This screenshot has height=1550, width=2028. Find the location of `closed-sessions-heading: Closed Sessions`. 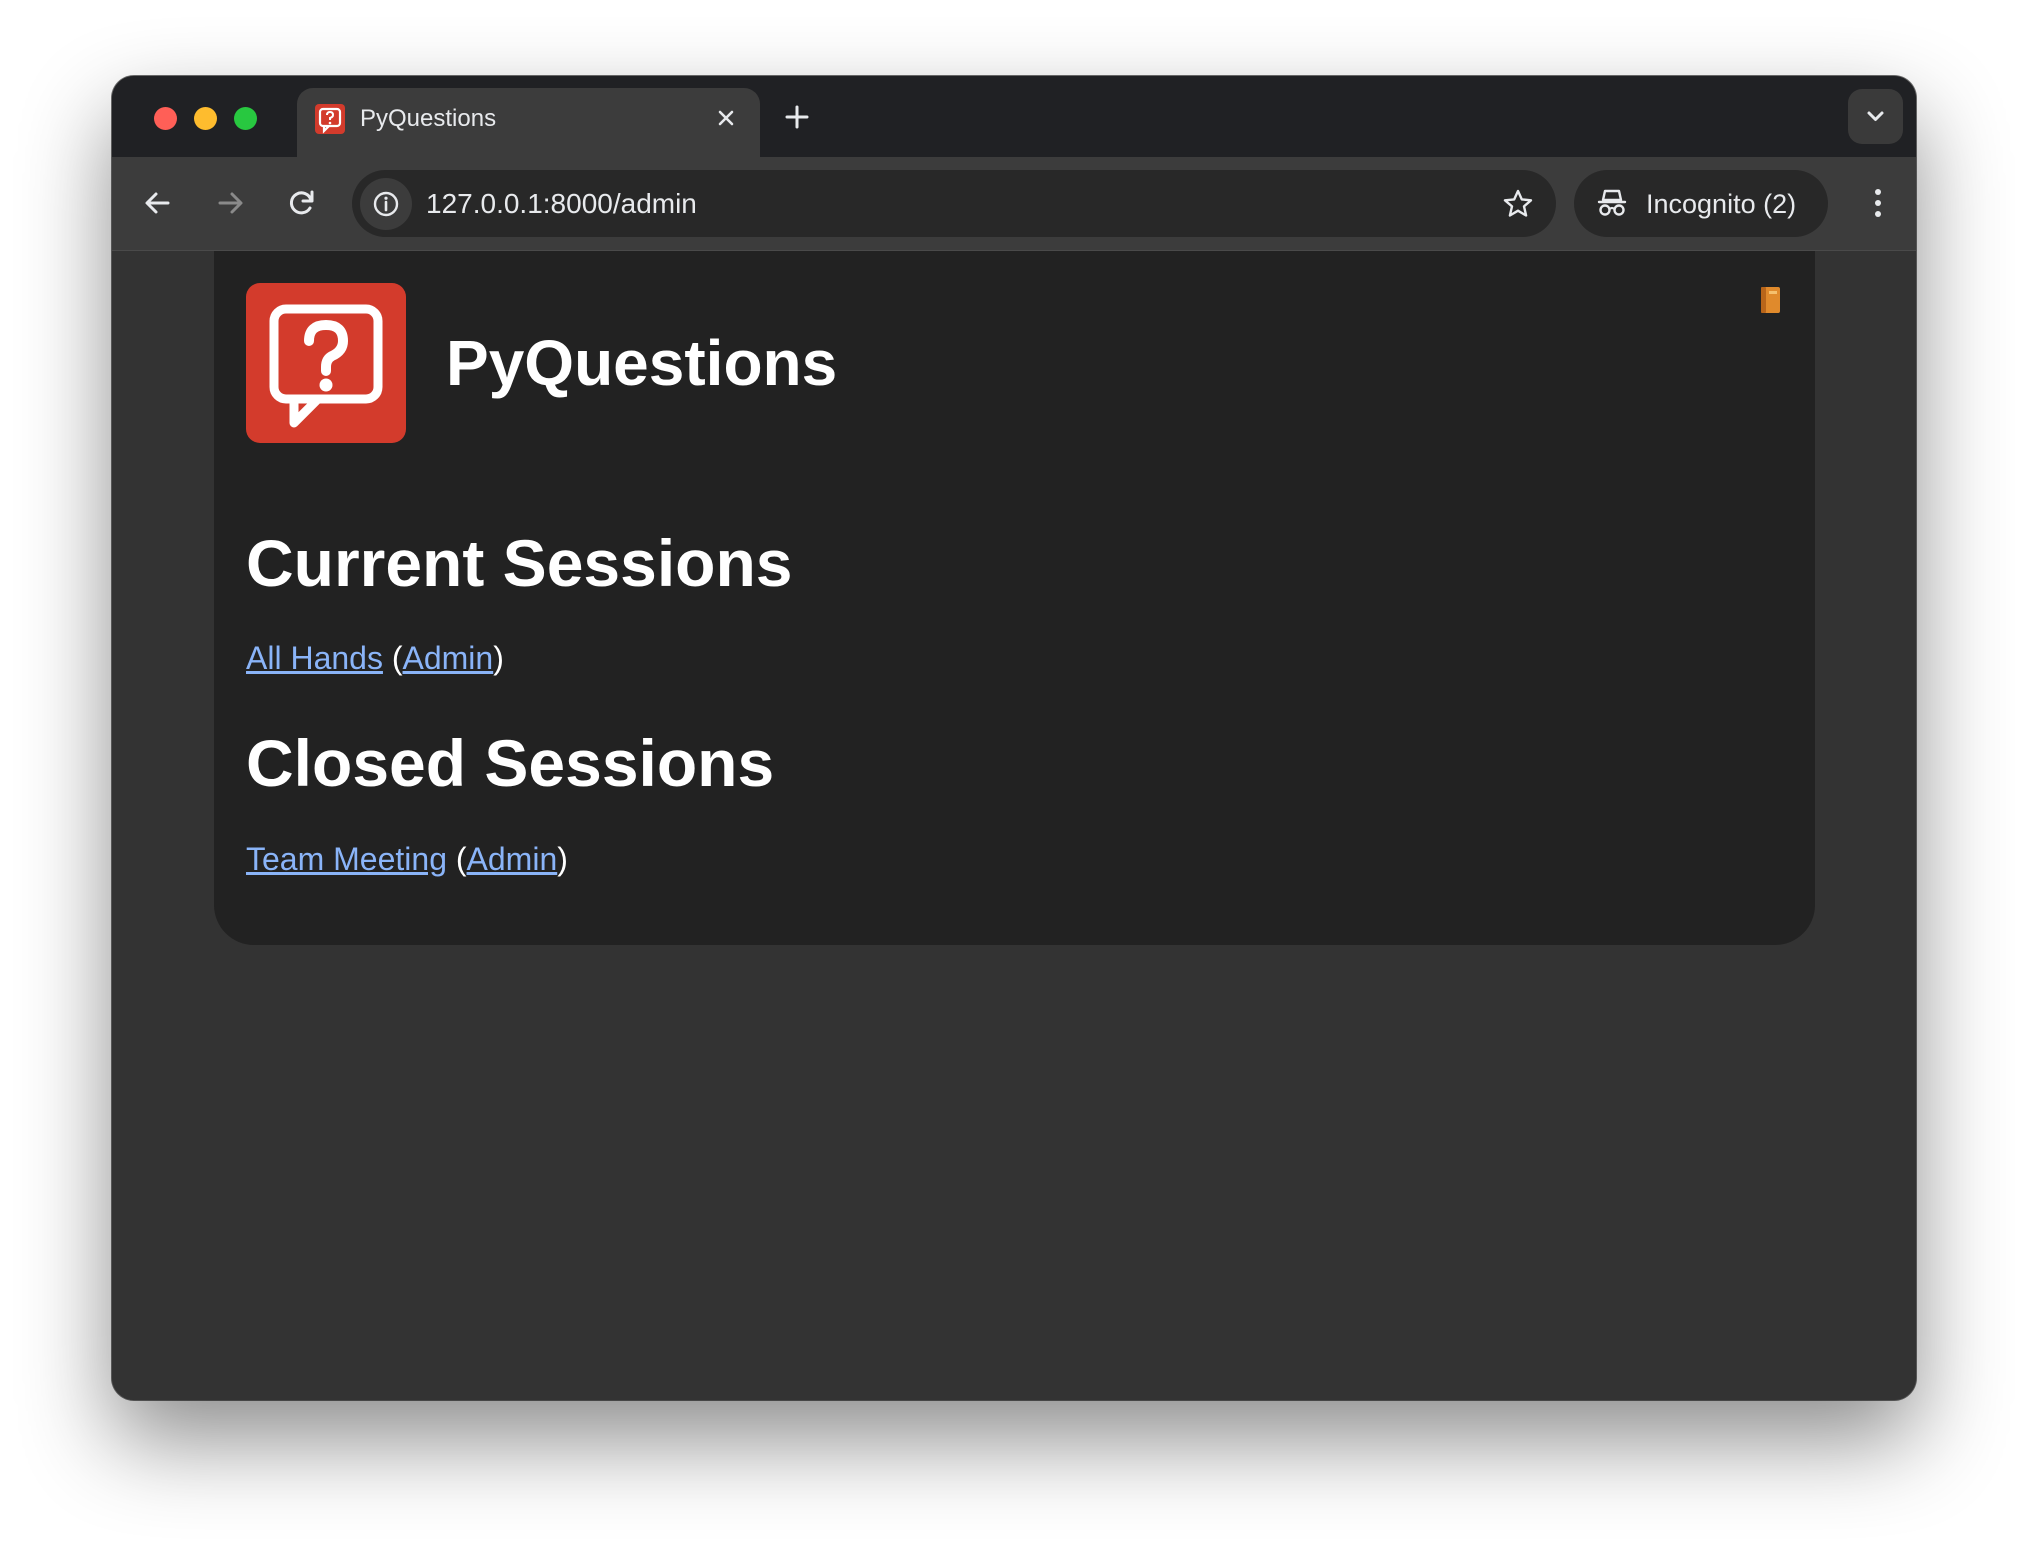

closed-sessions-heading: Closed Sessions is located at coordinates (510, 763).